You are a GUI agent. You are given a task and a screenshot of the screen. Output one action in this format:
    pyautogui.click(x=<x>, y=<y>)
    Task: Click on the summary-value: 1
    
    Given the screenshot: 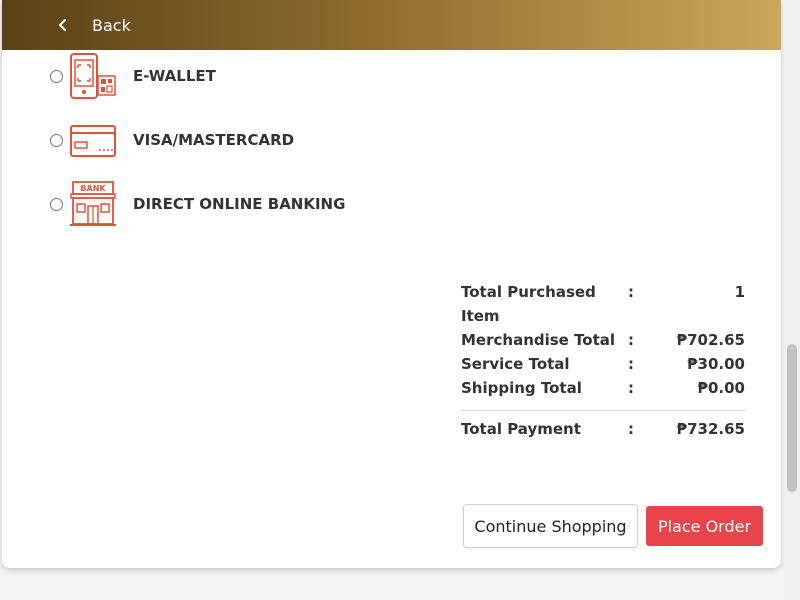 What is the action you would take?
    pyautogui.click(x=739, y=292)
    